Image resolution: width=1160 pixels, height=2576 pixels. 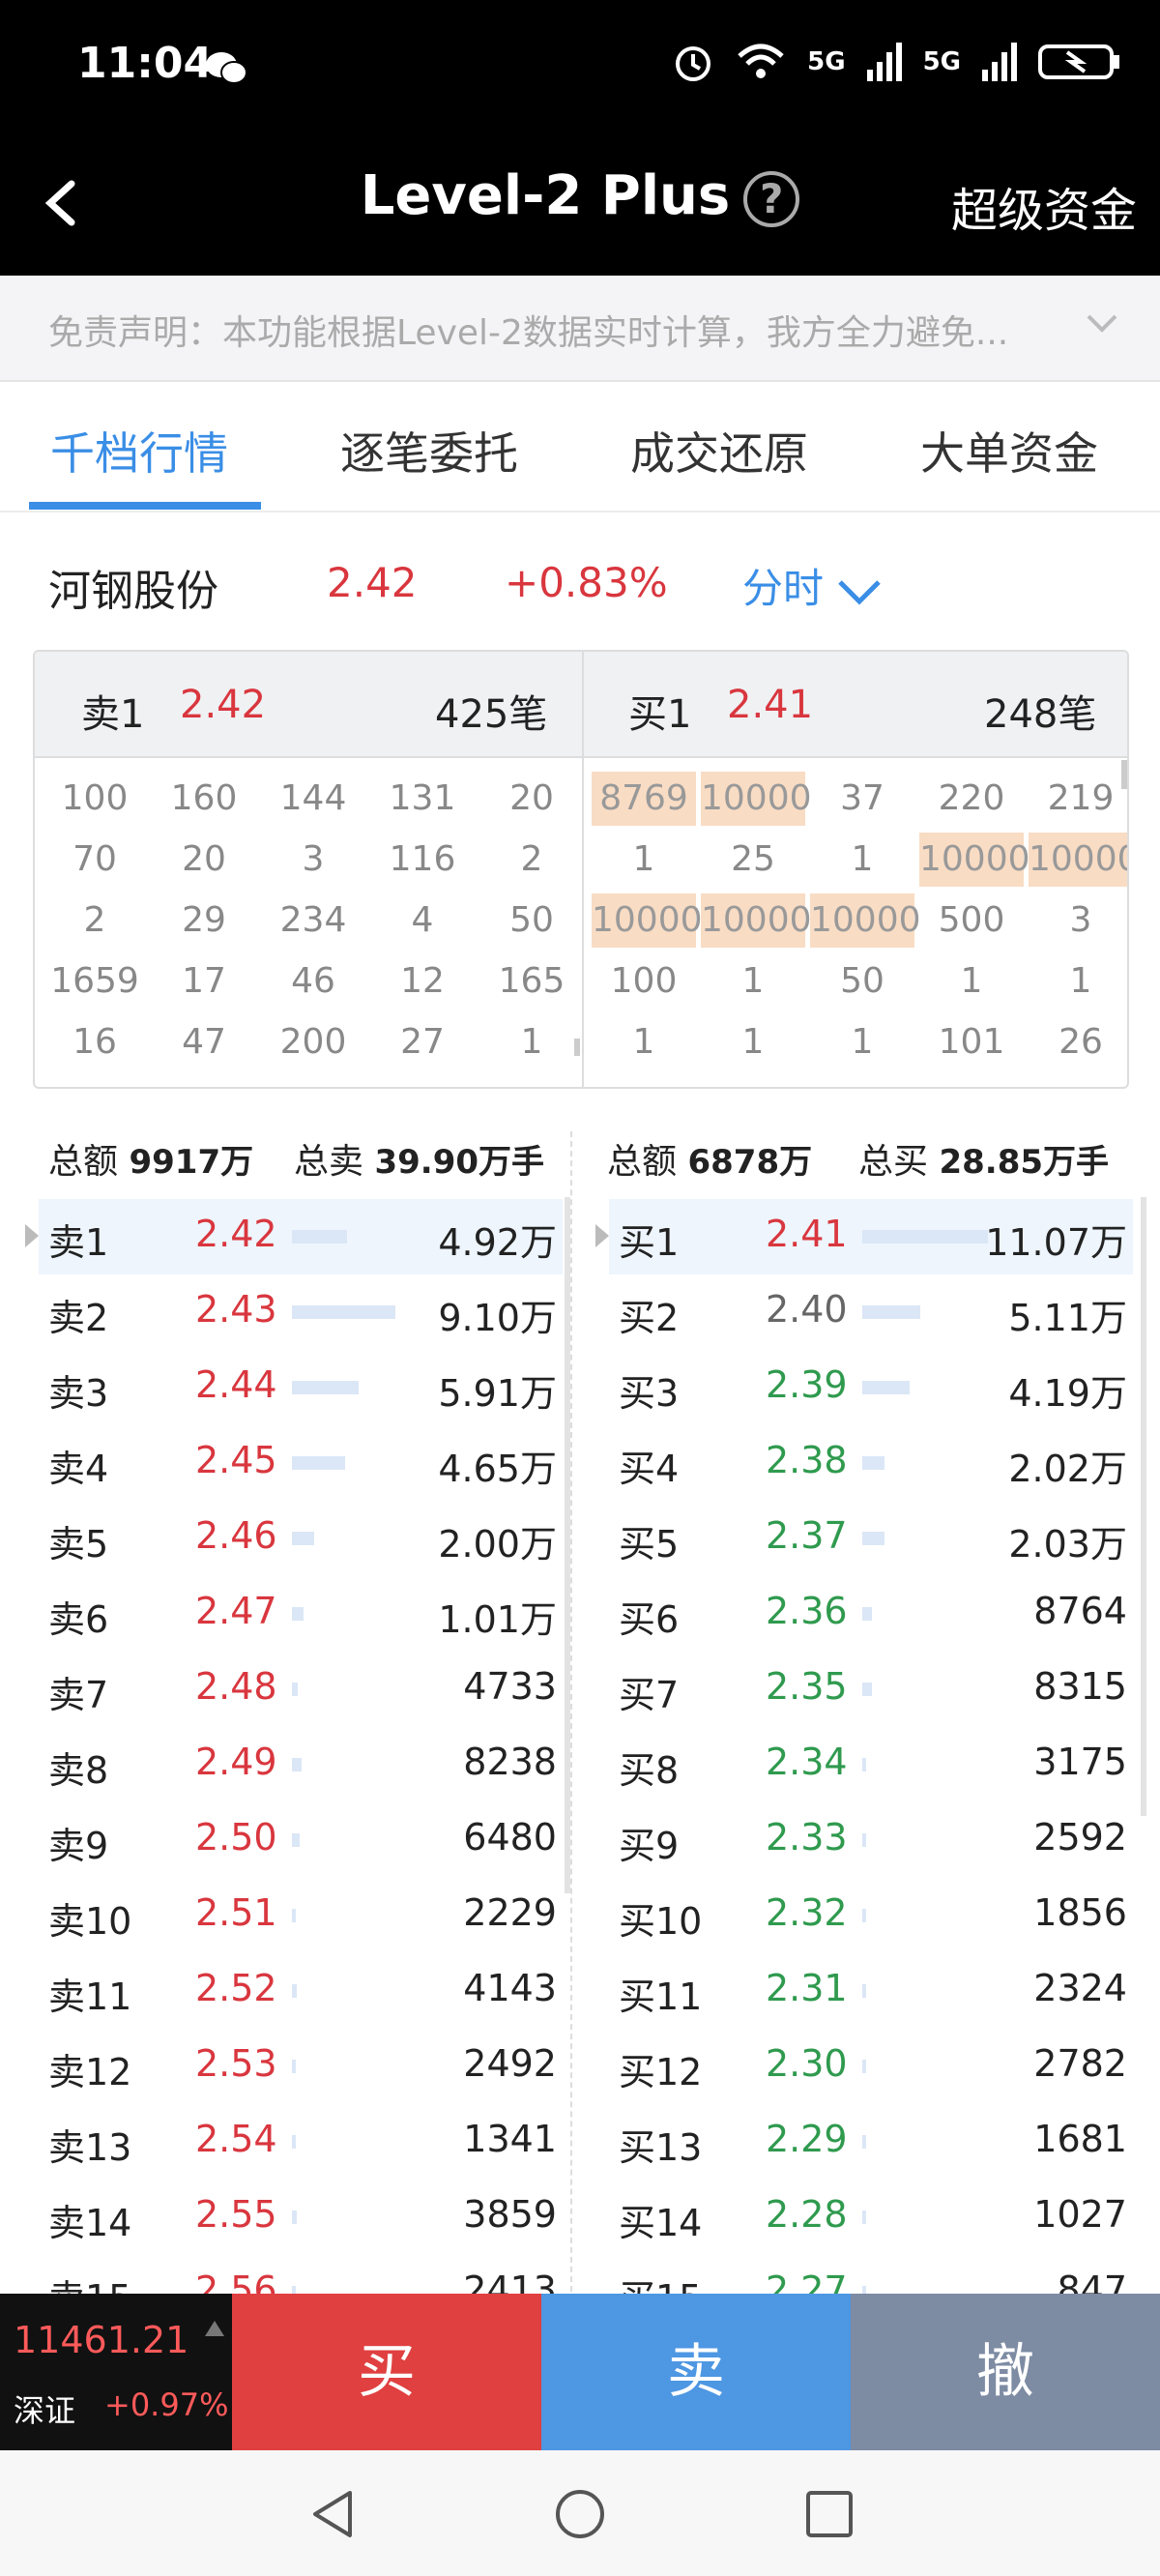 I want to click on alarm-icon, so click(x=694, y=63).